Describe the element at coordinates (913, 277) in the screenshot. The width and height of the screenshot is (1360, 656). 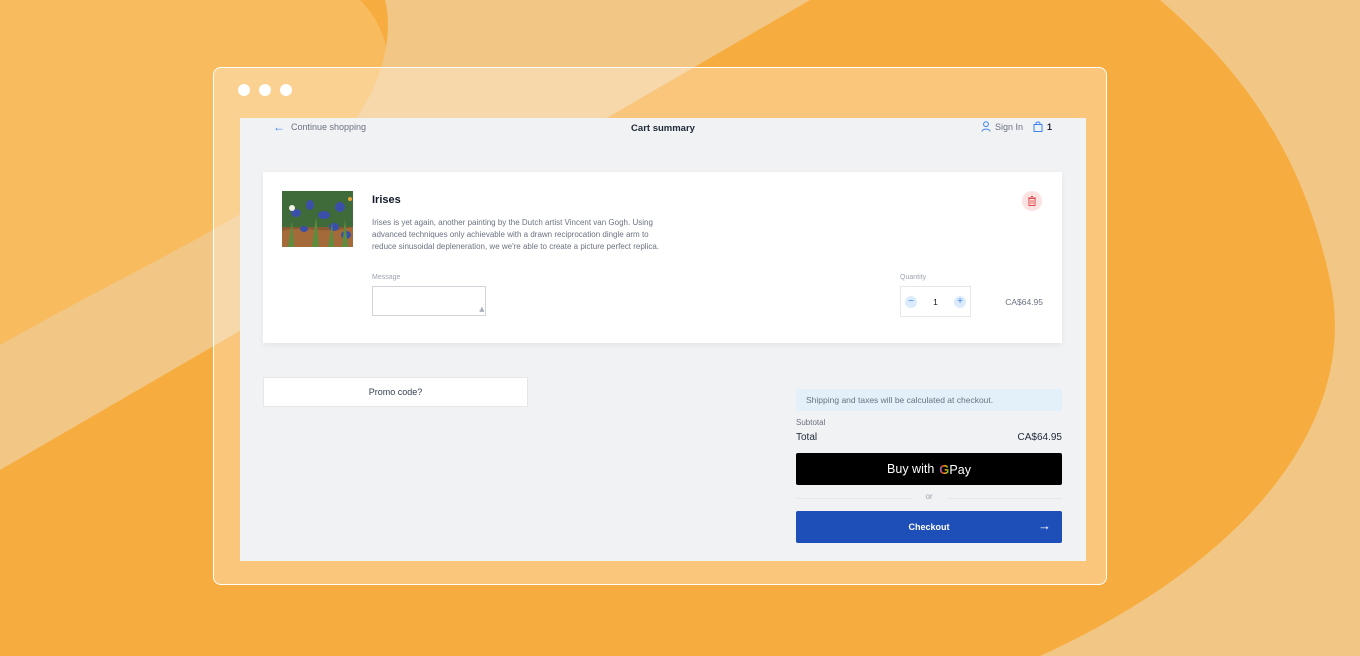
I see `quantity-label: Quantity` at that location.